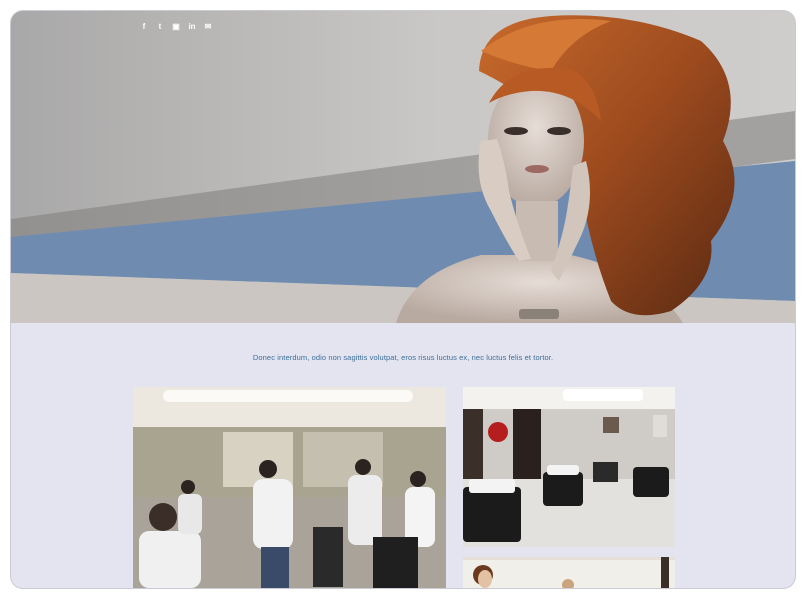  I want to click on gallery-photo-busy-salon, so click(289, 487).